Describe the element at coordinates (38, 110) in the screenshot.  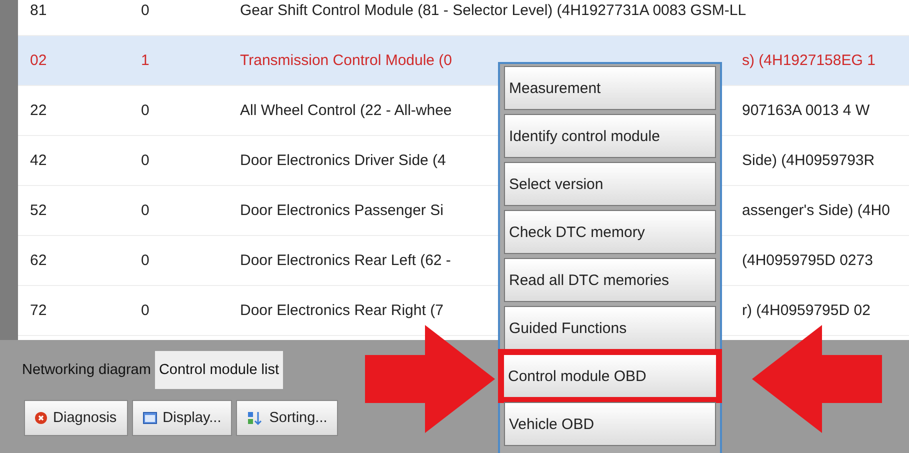
I see `table-cell-text: 22` at that location.